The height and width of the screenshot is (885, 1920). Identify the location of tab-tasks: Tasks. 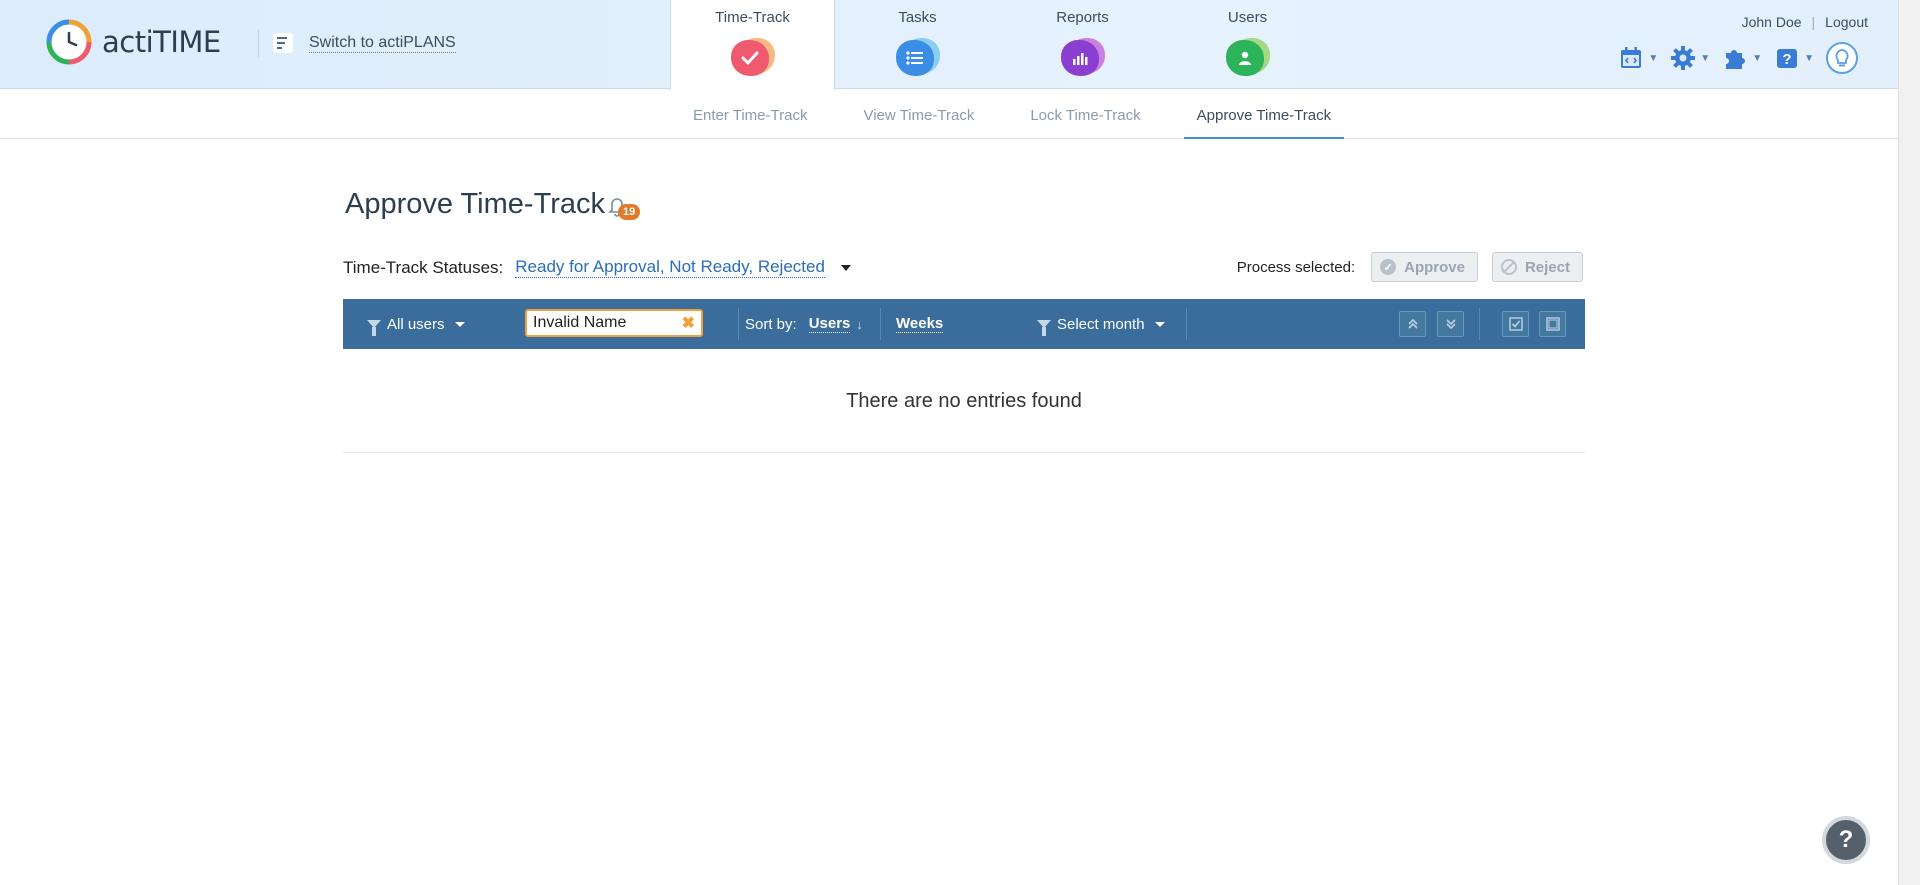
(917, 44).